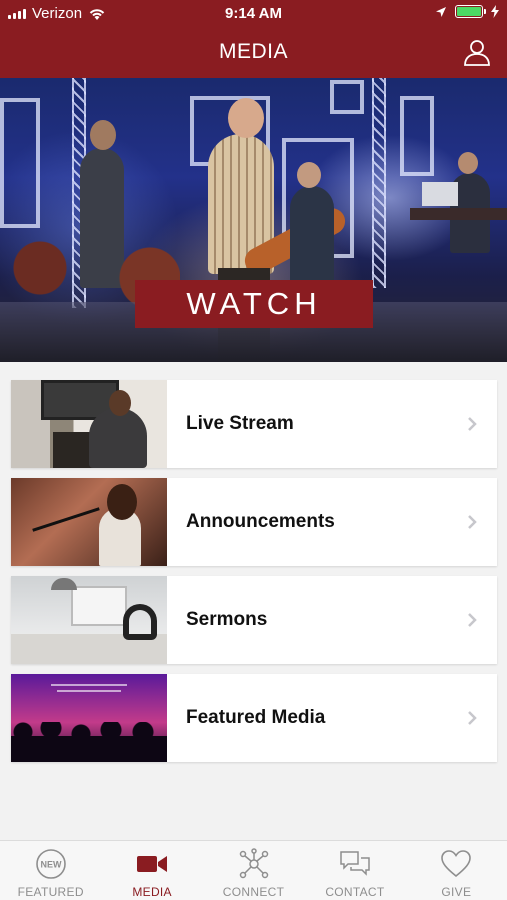 The width and height of the screenshot is (507, 900). I want to click on live-stream-thumbnail, so click(89, 424).